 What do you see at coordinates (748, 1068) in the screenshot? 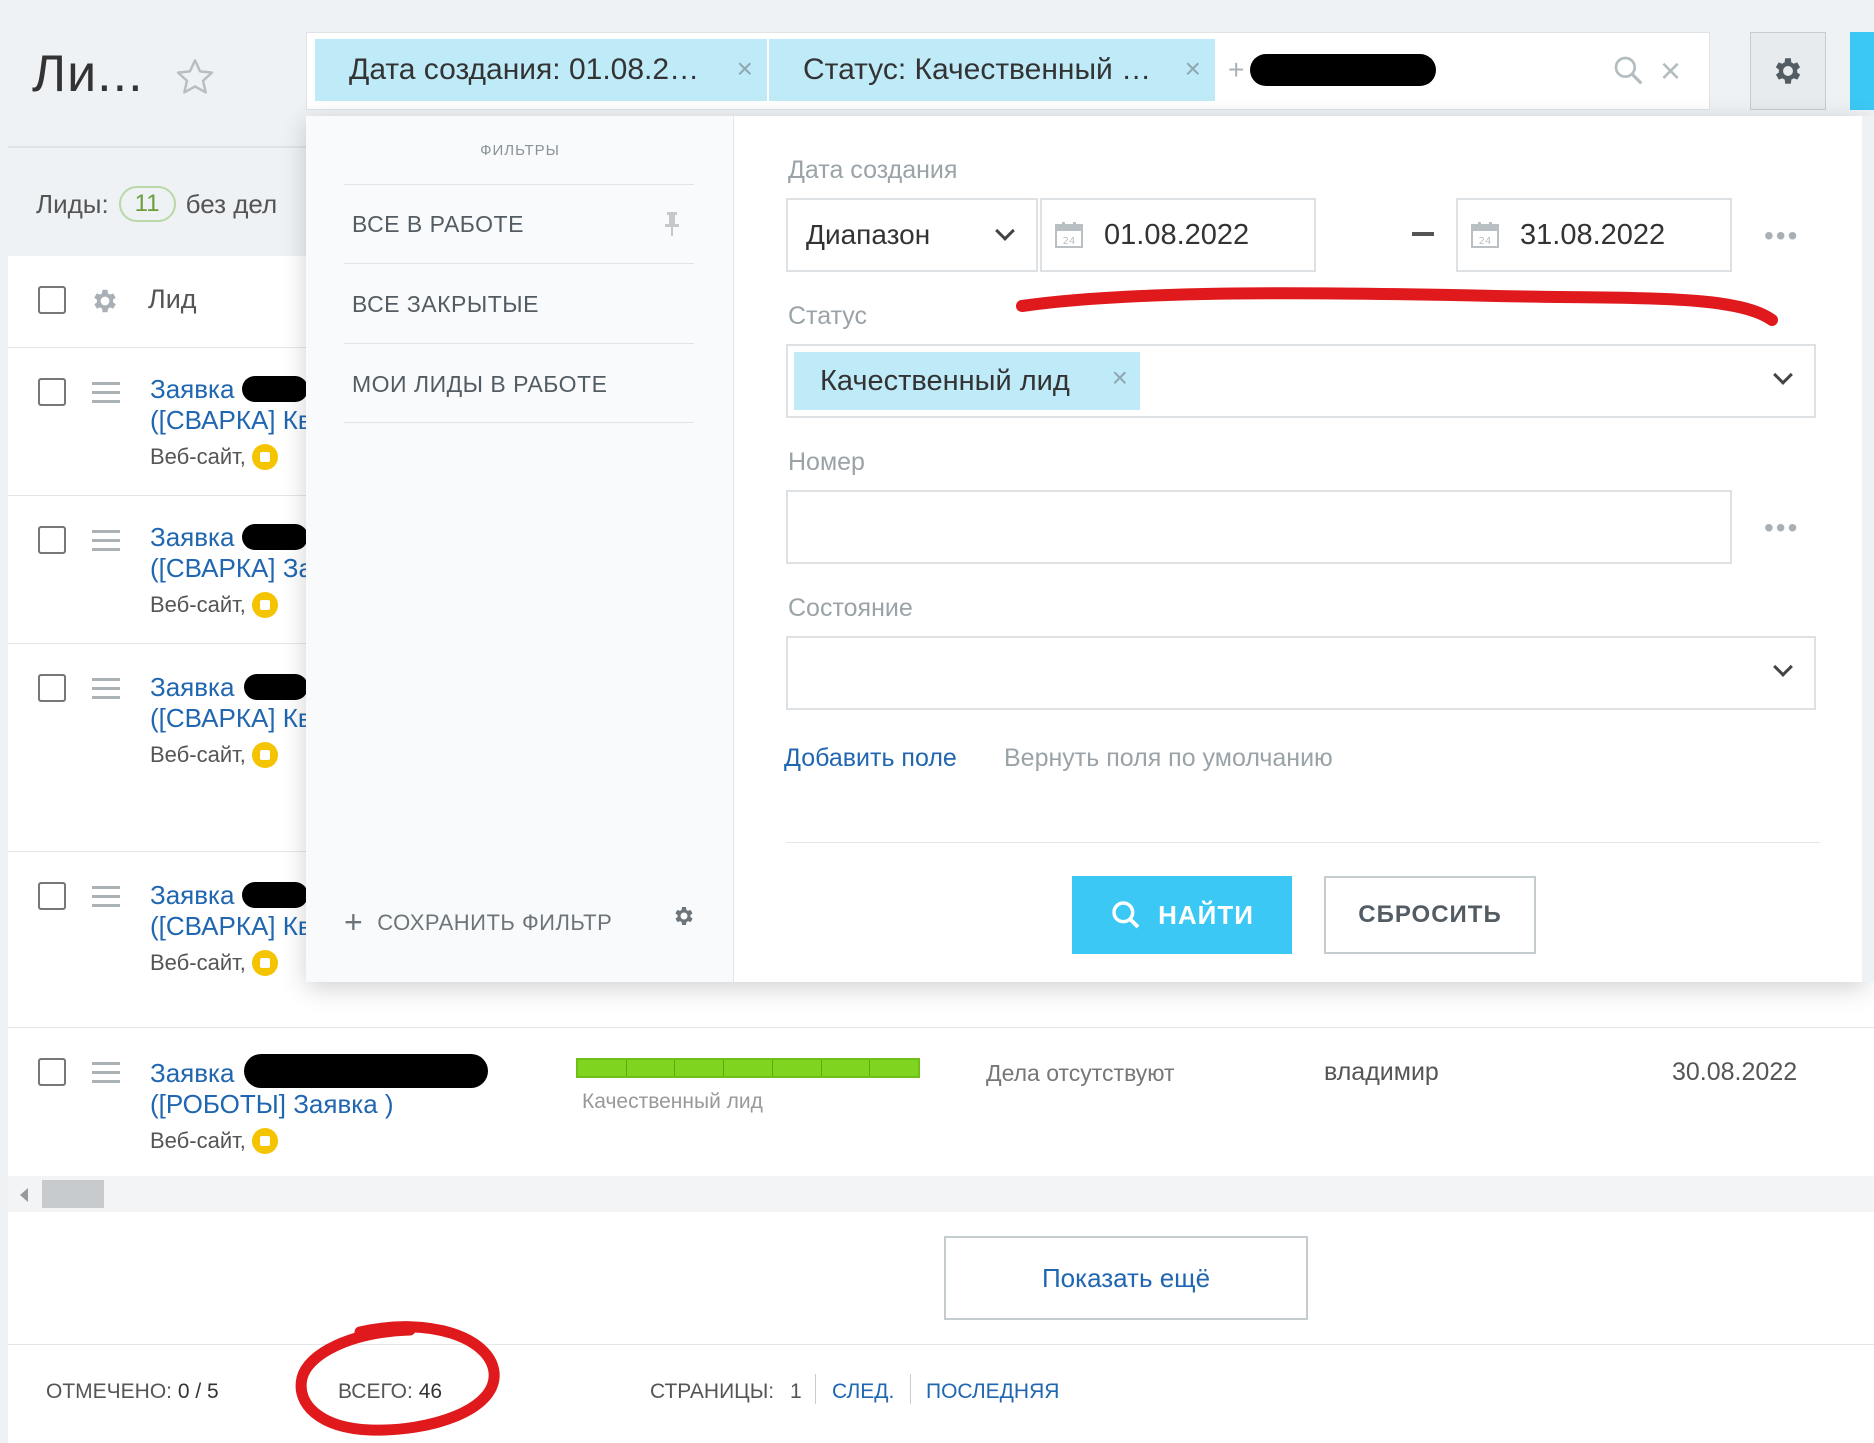
I see `stage-progress-bar` at bounding box center [748, 1068].